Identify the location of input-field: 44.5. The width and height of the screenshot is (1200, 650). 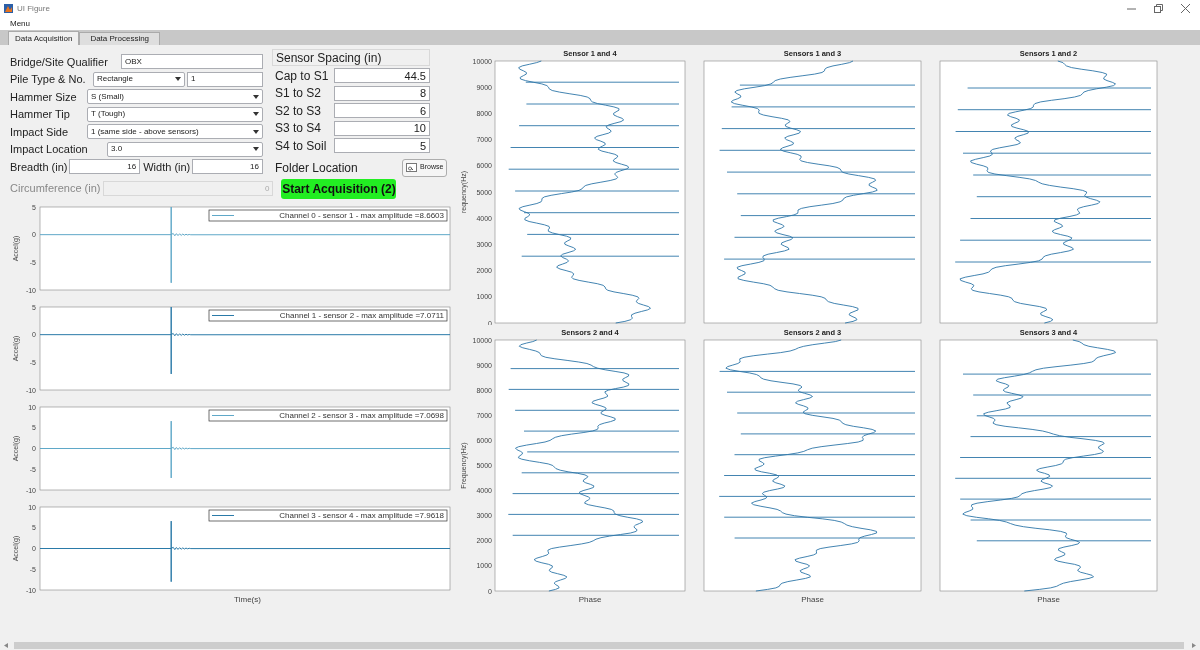
(382, 76).